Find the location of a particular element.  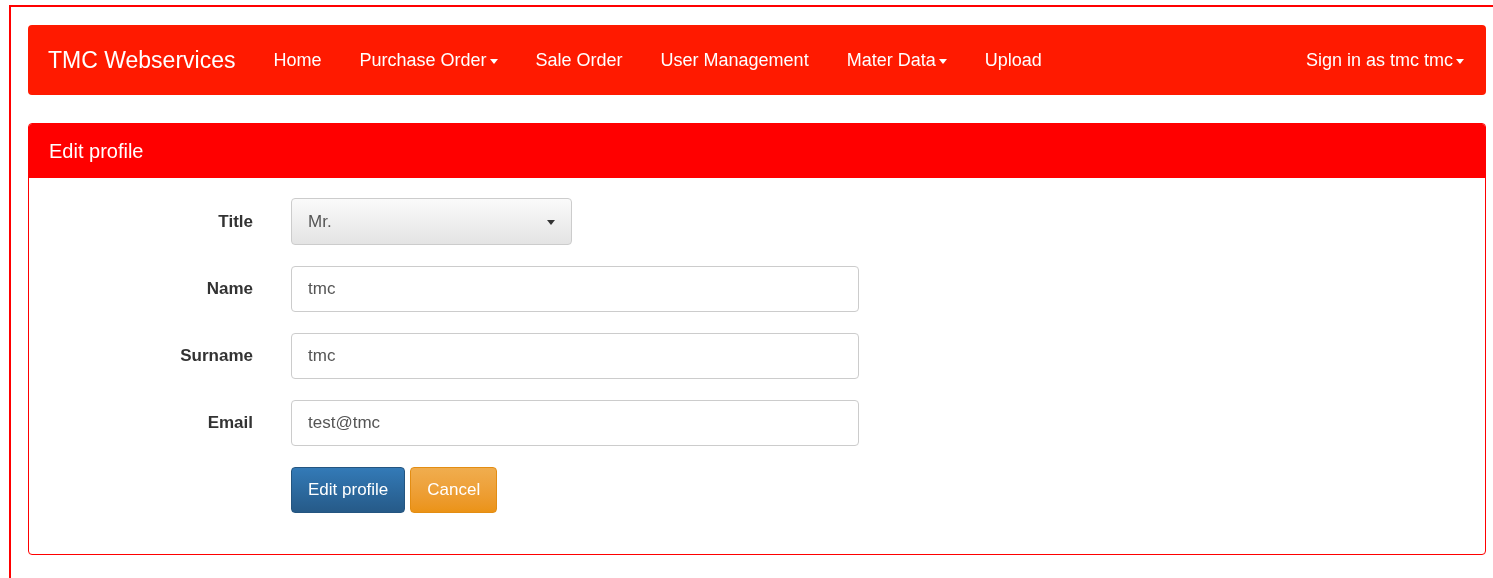

field-label: Title is located at coordinates (235, 221).